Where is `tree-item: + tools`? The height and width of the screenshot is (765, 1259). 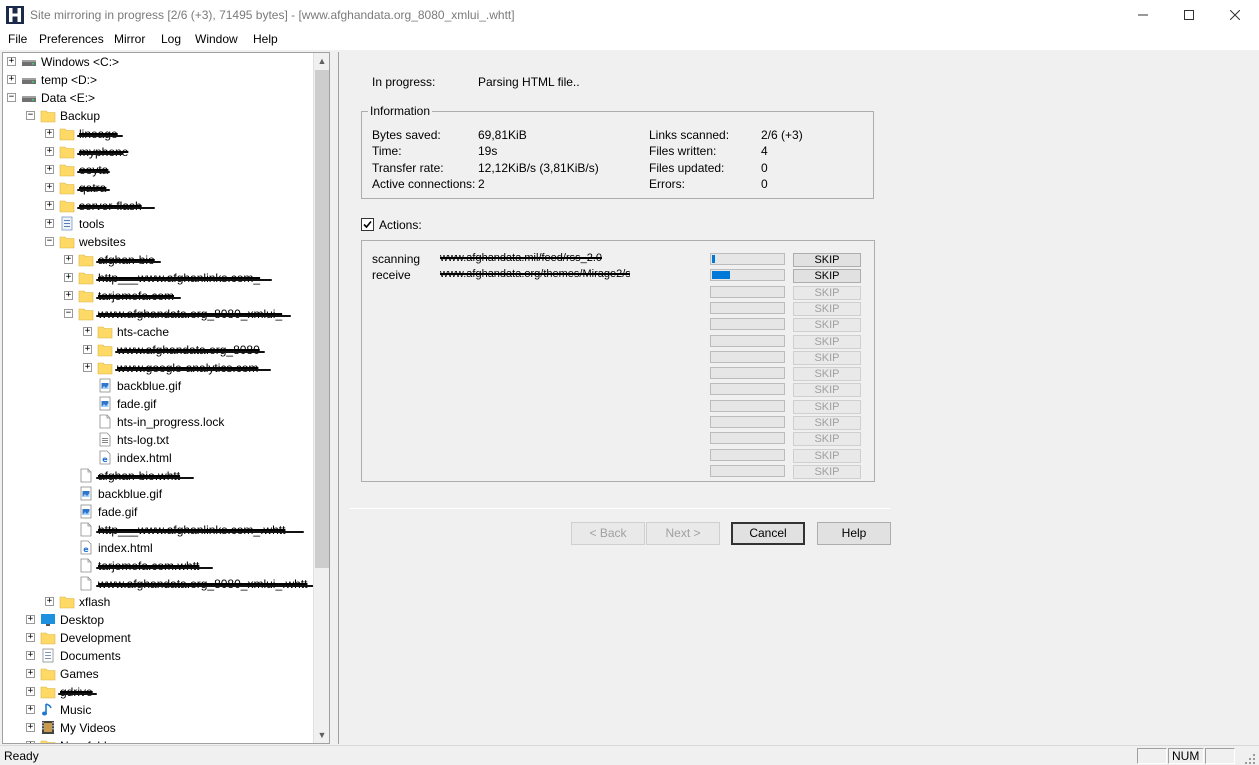 tree-item: + tools is located at coordinates (158, 224).